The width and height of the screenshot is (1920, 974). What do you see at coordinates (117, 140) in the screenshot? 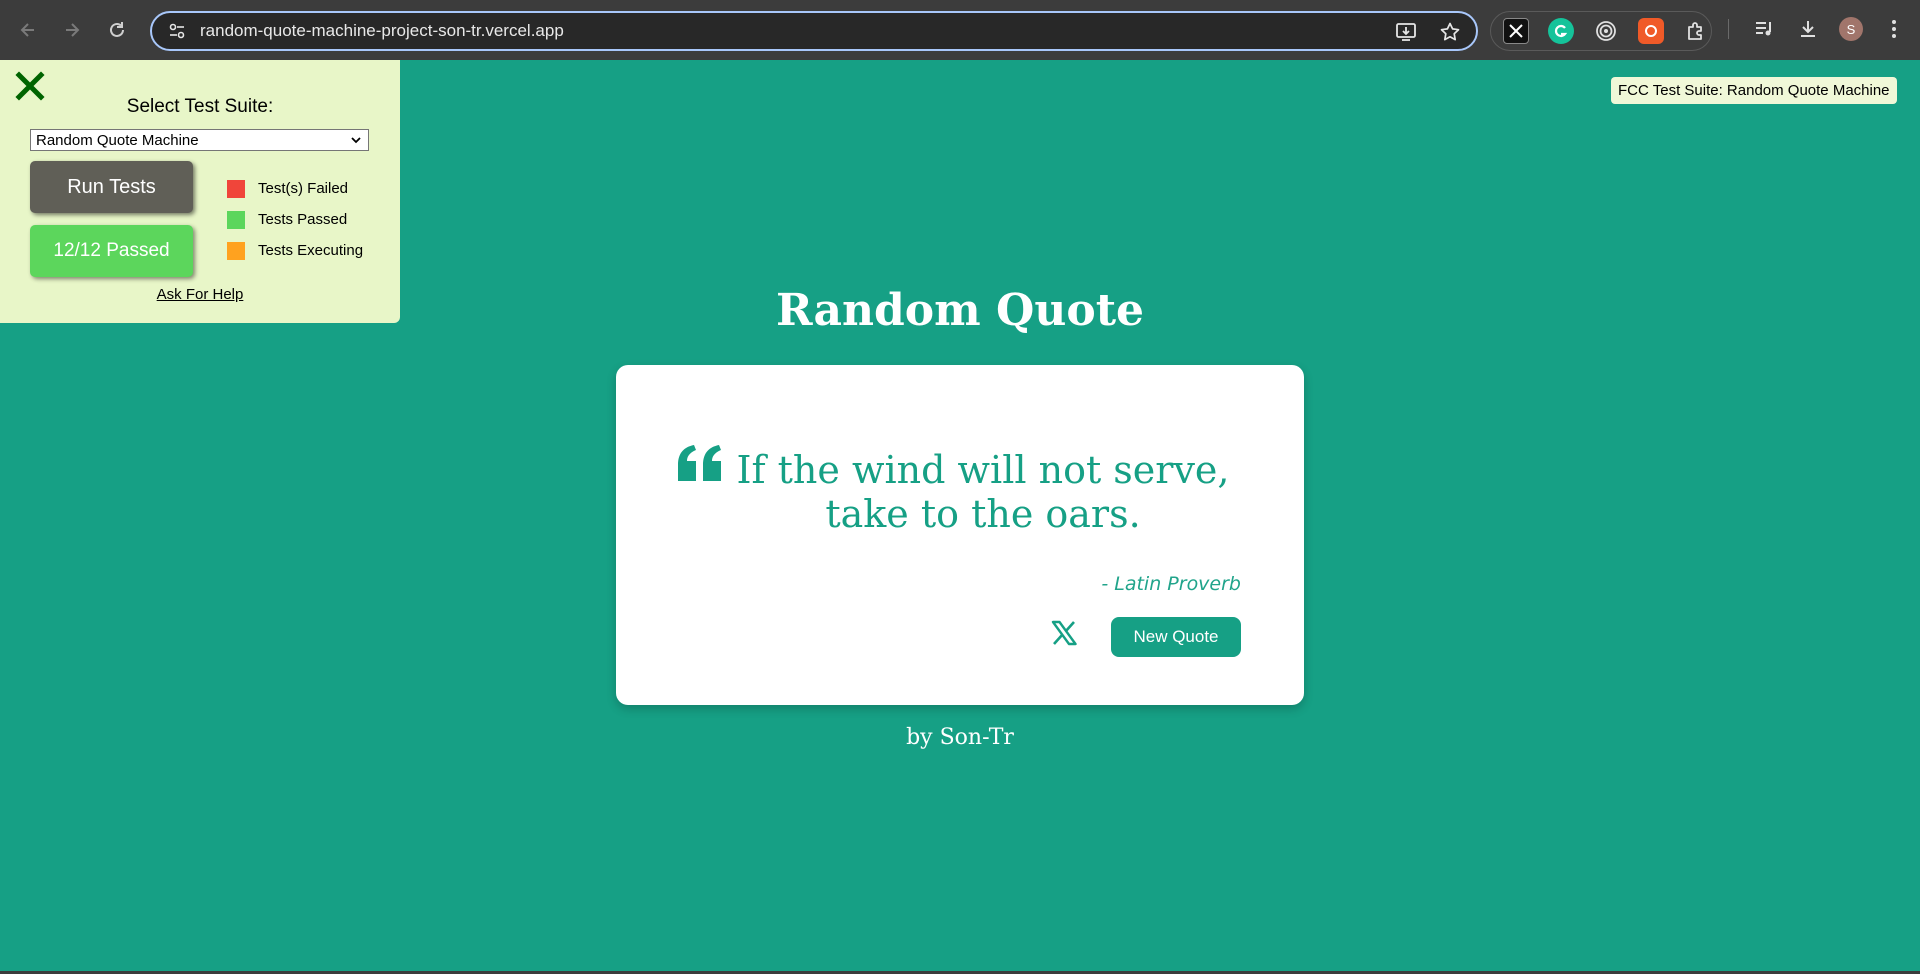
I see `test-suite-selected-value: Random Quote Machine` at bounding box center [117, 140].